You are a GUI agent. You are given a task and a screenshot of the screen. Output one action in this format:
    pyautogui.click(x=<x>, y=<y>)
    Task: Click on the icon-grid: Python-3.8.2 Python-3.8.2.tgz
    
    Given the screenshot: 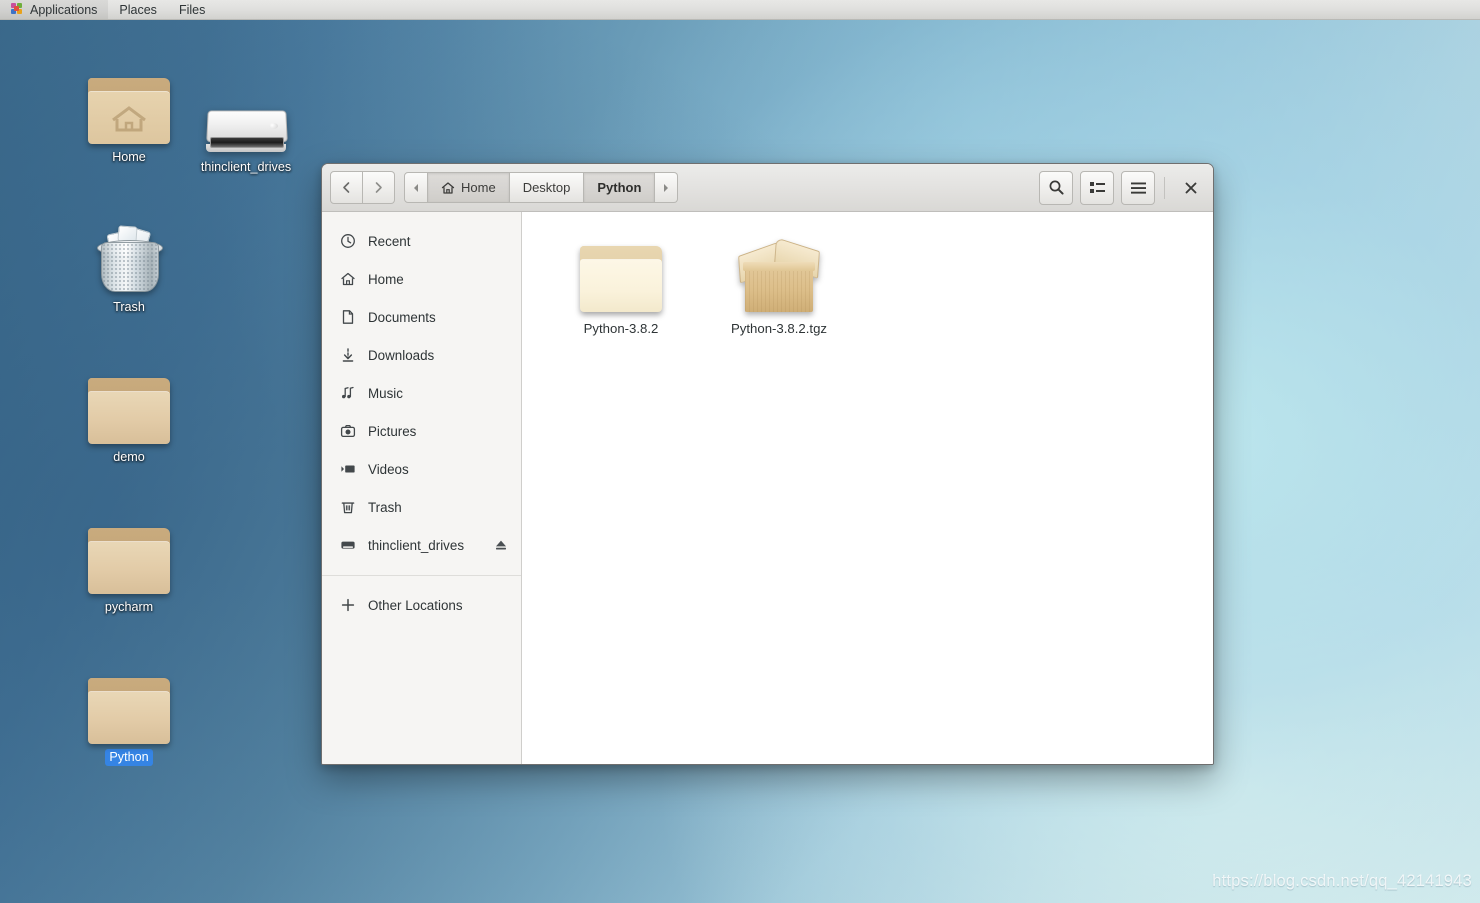 What is the action you would take?
    pyautogui.click(x=877, y=288)
    